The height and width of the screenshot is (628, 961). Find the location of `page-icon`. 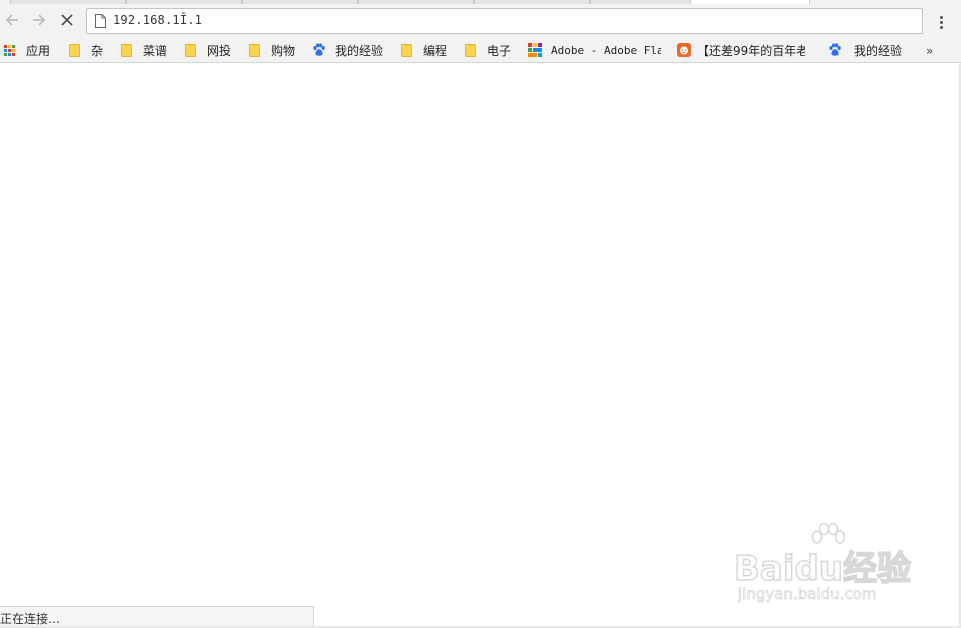

page-icon is located at coordinates (100, 21).